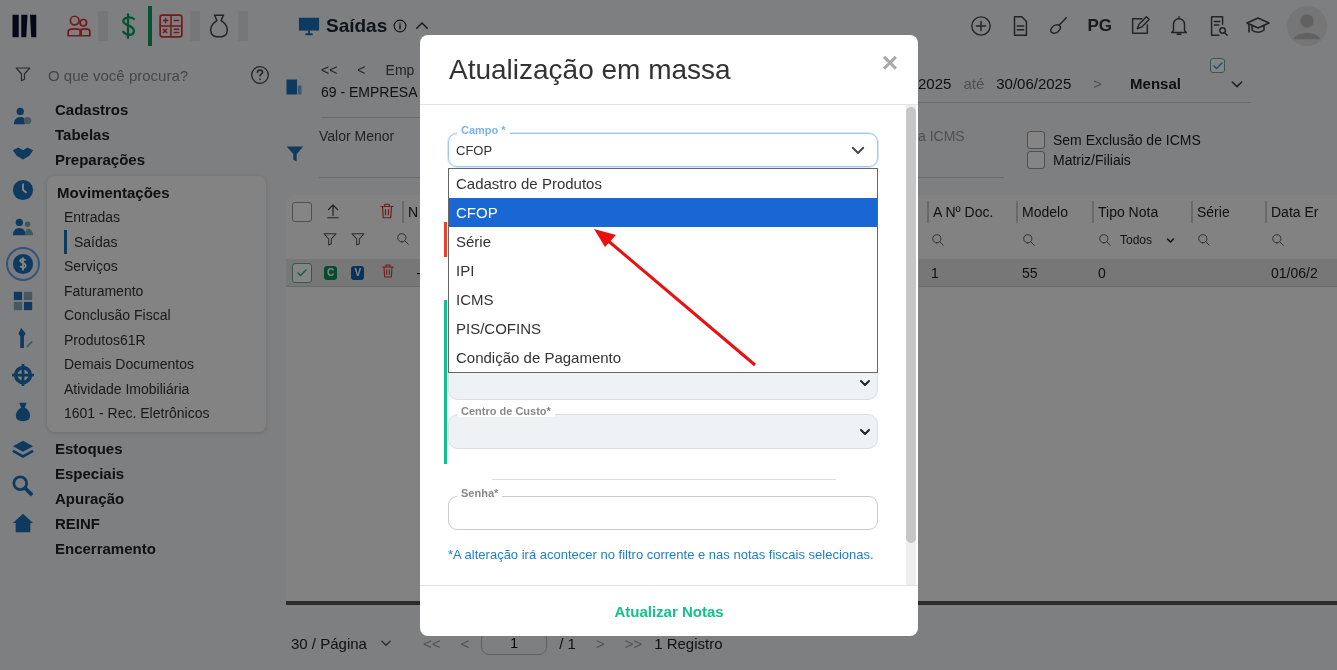 This screenshot has width=1337, height=670. Describe the element at coordinates (294, 87) in the screenshot. I see `building-icon` at that location.